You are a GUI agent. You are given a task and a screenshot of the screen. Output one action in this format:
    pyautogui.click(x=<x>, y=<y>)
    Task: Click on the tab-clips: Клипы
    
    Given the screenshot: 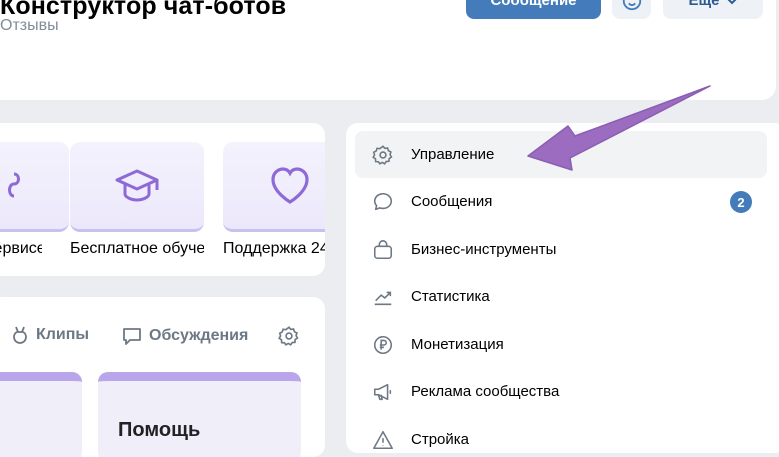 What is the action you would take?
    pyautogui.click(x=49, y=335)
    